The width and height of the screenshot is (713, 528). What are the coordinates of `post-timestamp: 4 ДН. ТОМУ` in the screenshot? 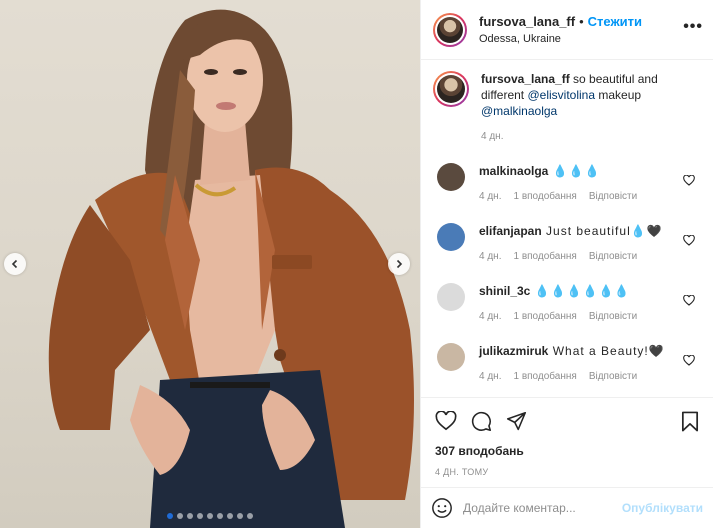 It's located at (567, 472).